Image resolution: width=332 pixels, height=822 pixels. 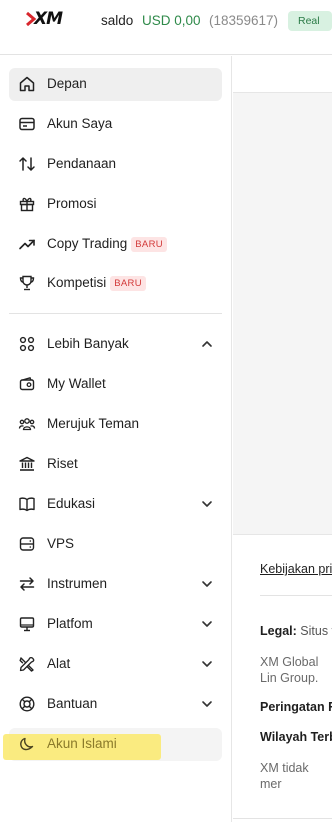 I want to click on sidebar-item-kompetisi: Kompetisi BARU, so click(x=115, y=283).